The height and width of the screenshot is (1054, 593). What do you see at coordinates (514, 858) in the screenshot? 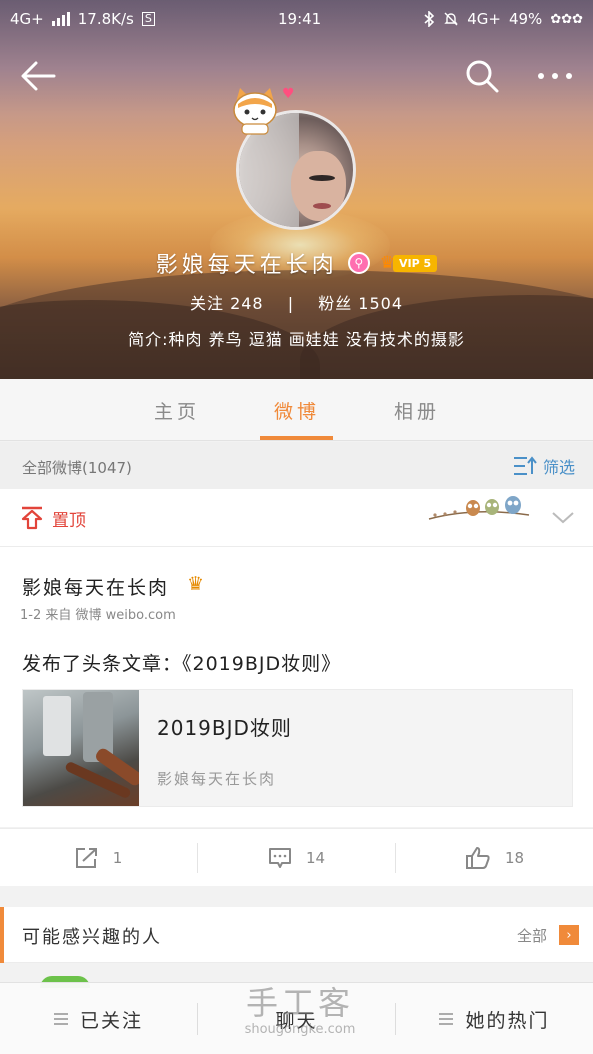
I see `like-count: 18` at bounding box center [514, 858].